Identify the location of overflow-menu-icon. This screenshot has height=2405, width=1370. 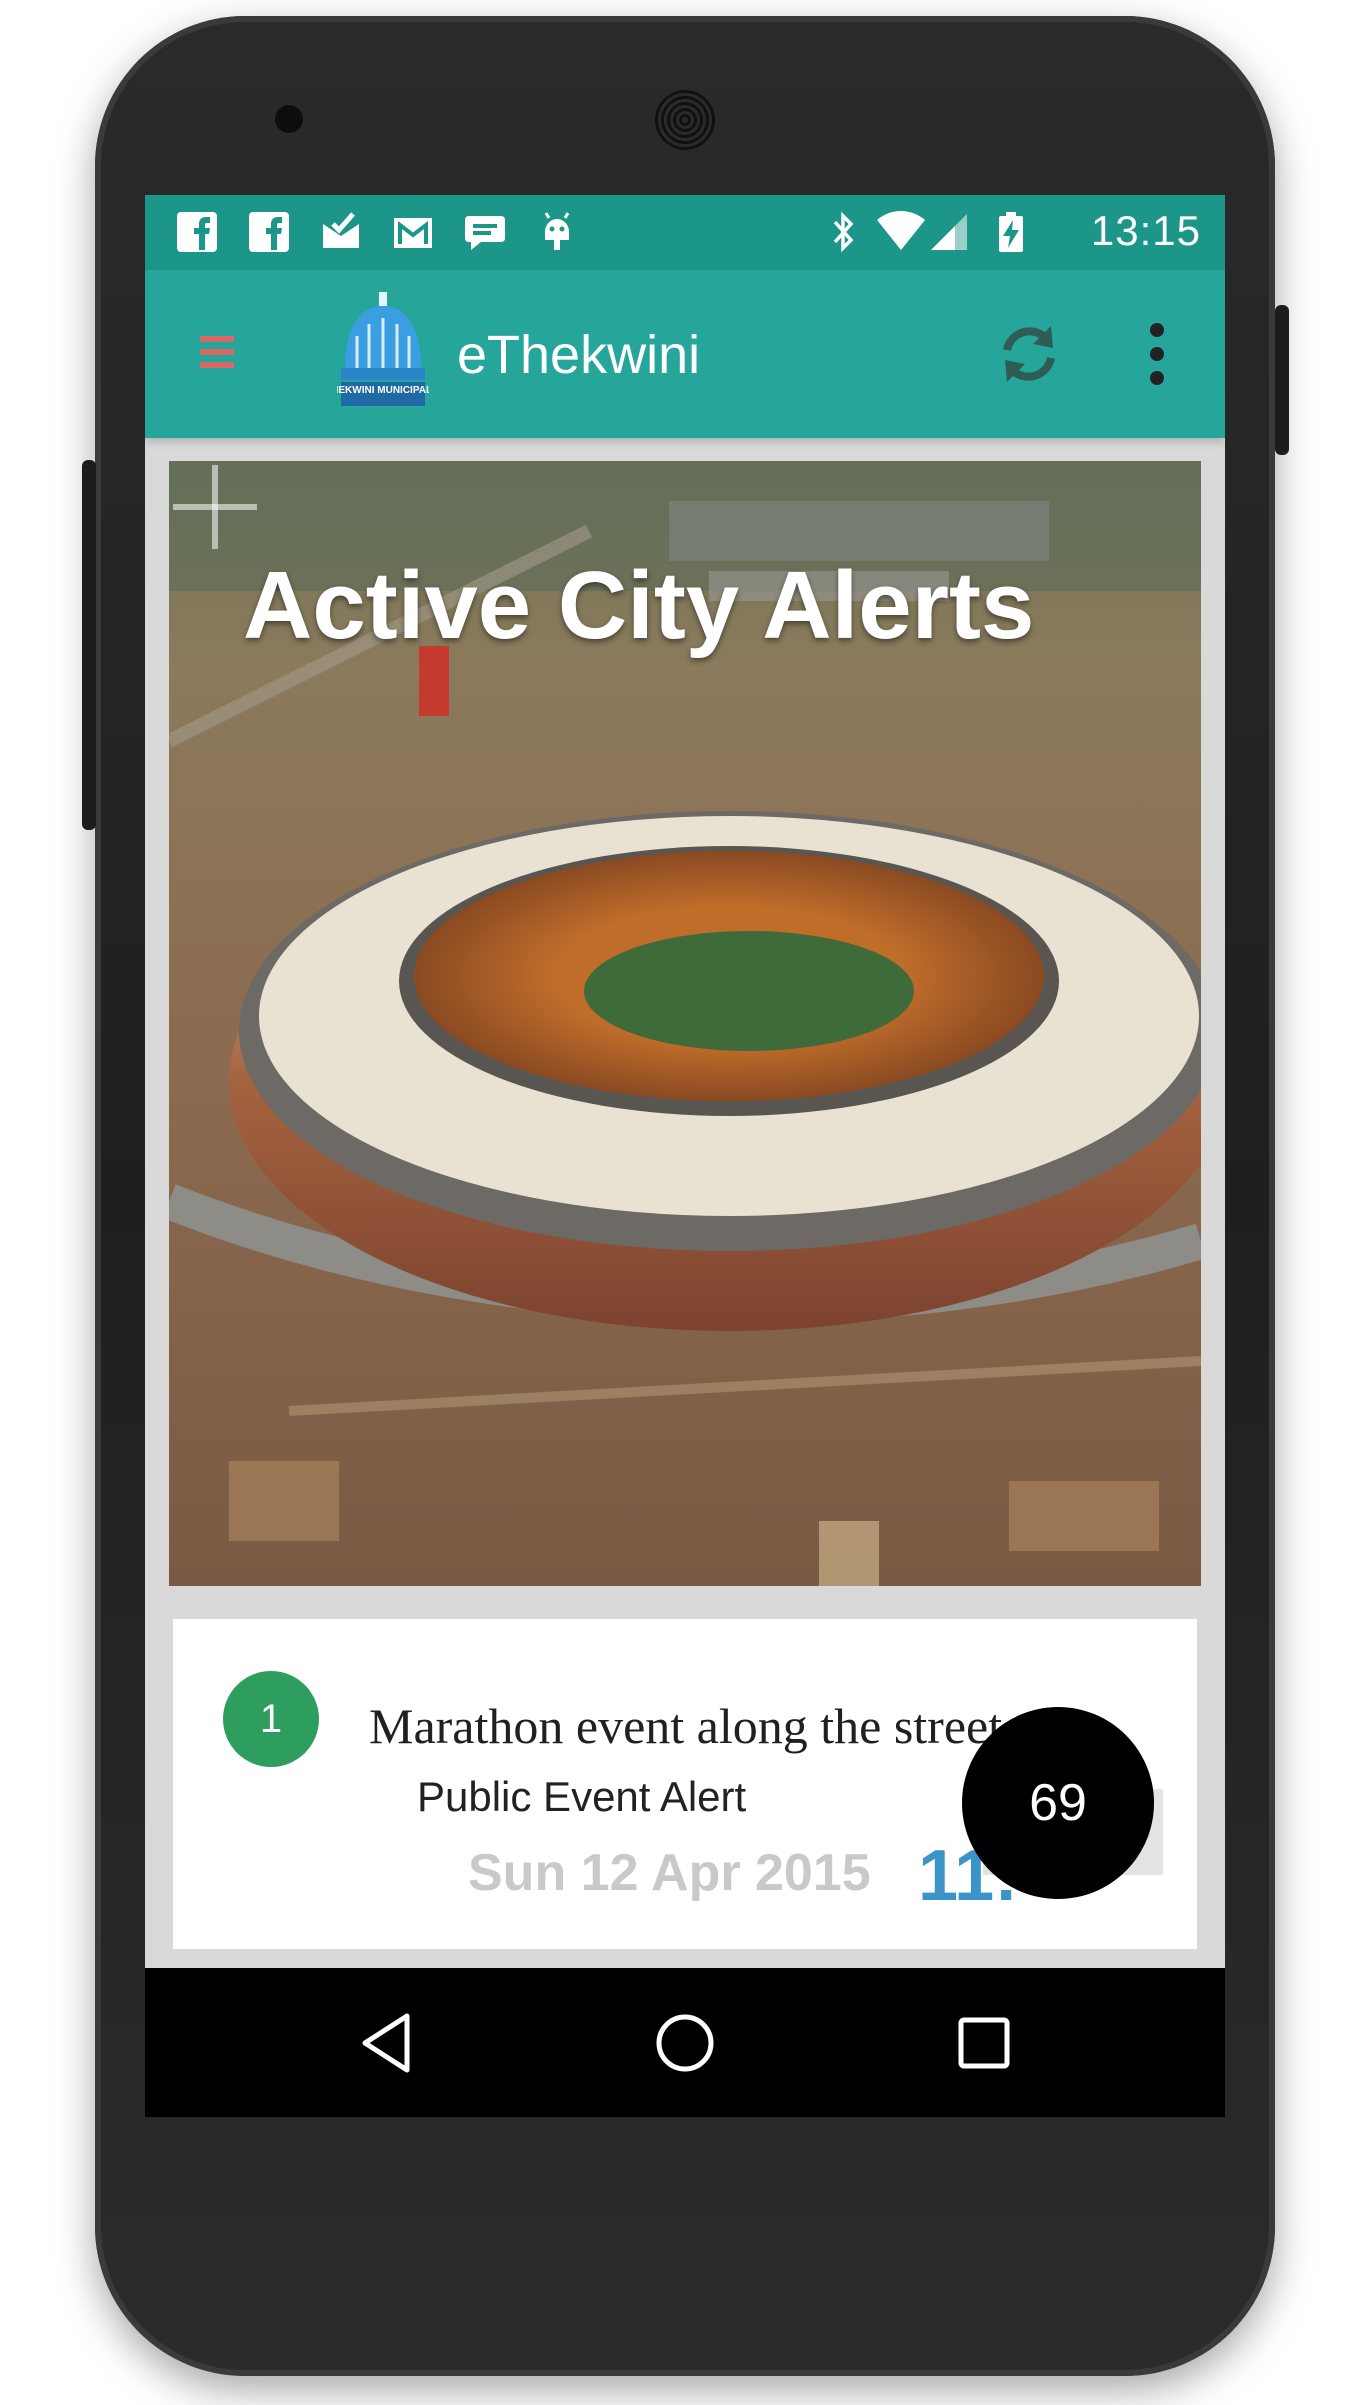
(1157, 354).